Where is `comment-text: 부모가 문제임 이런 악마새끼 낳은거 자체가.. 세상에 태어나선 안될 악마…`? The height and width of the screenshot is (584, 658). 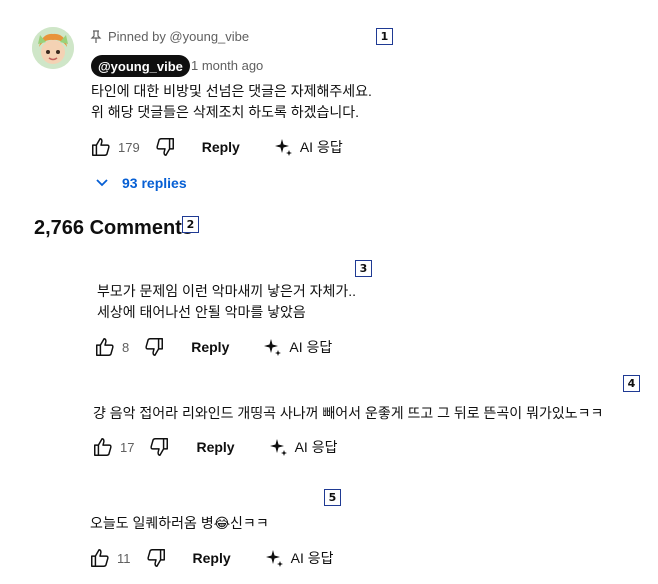 comment-text: 부모가 문제임 이런 악마새끼 낳은거 자체가.. 세상에 태어나선 안될 악마… is located at coordinates (226, 302).